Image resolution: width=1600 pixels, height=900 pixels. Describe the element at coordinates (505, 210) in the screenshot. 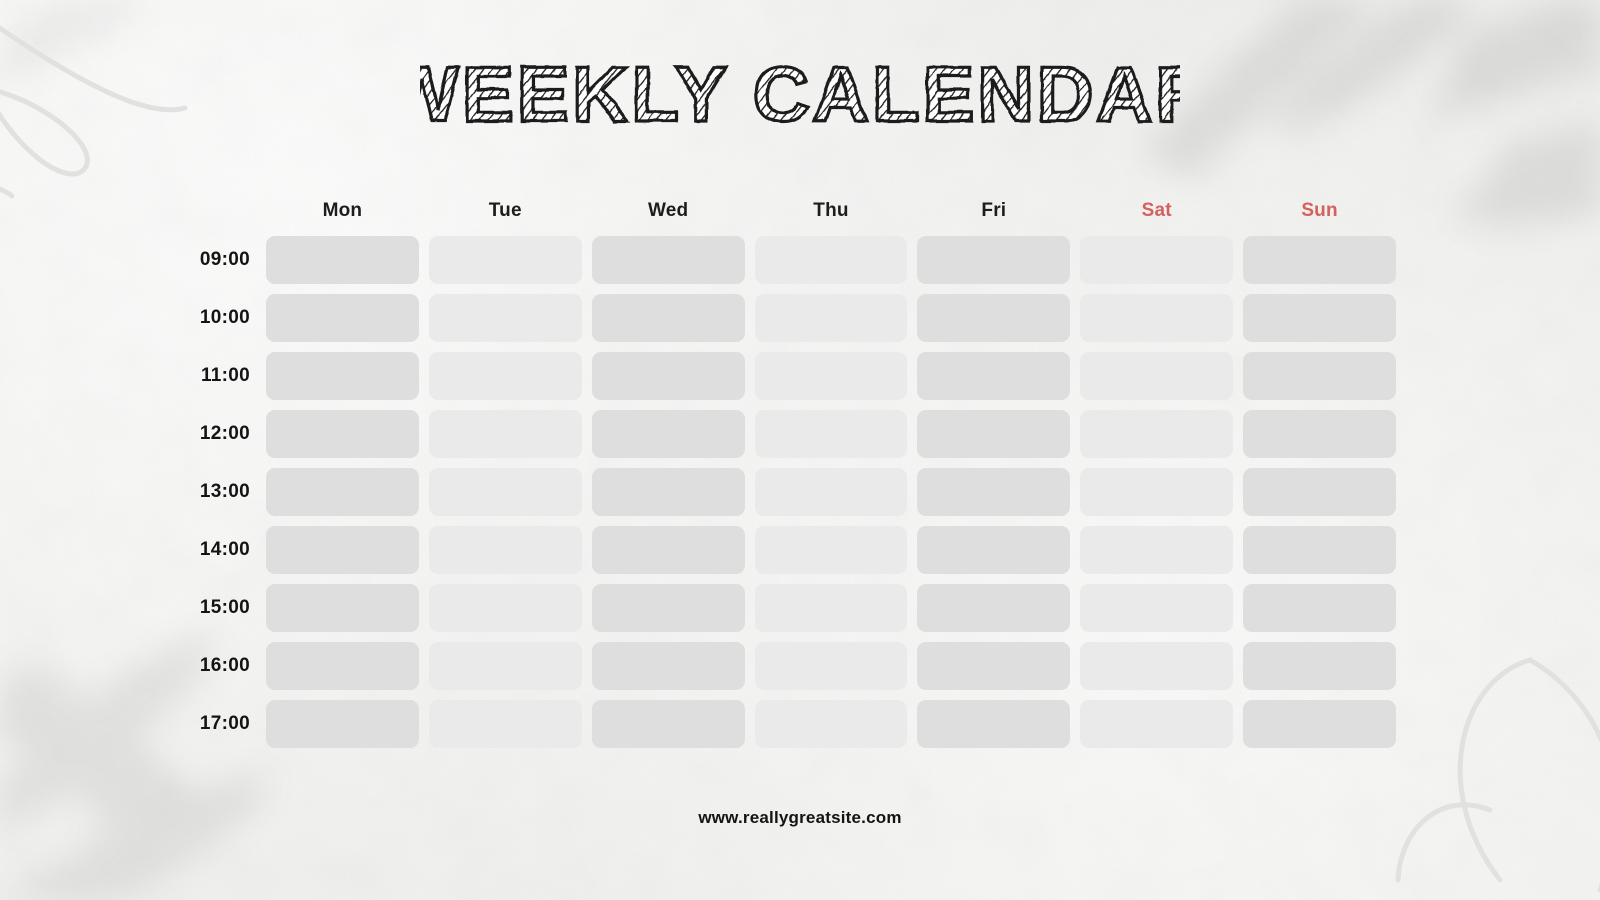

I see `day-header-tue: Tue` at that location.